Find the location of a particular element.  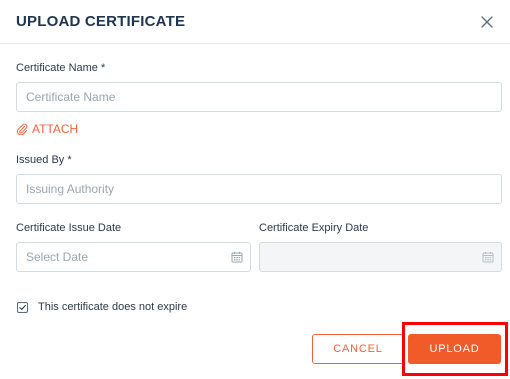

issued-by-input is located at coordinates (259, 189).